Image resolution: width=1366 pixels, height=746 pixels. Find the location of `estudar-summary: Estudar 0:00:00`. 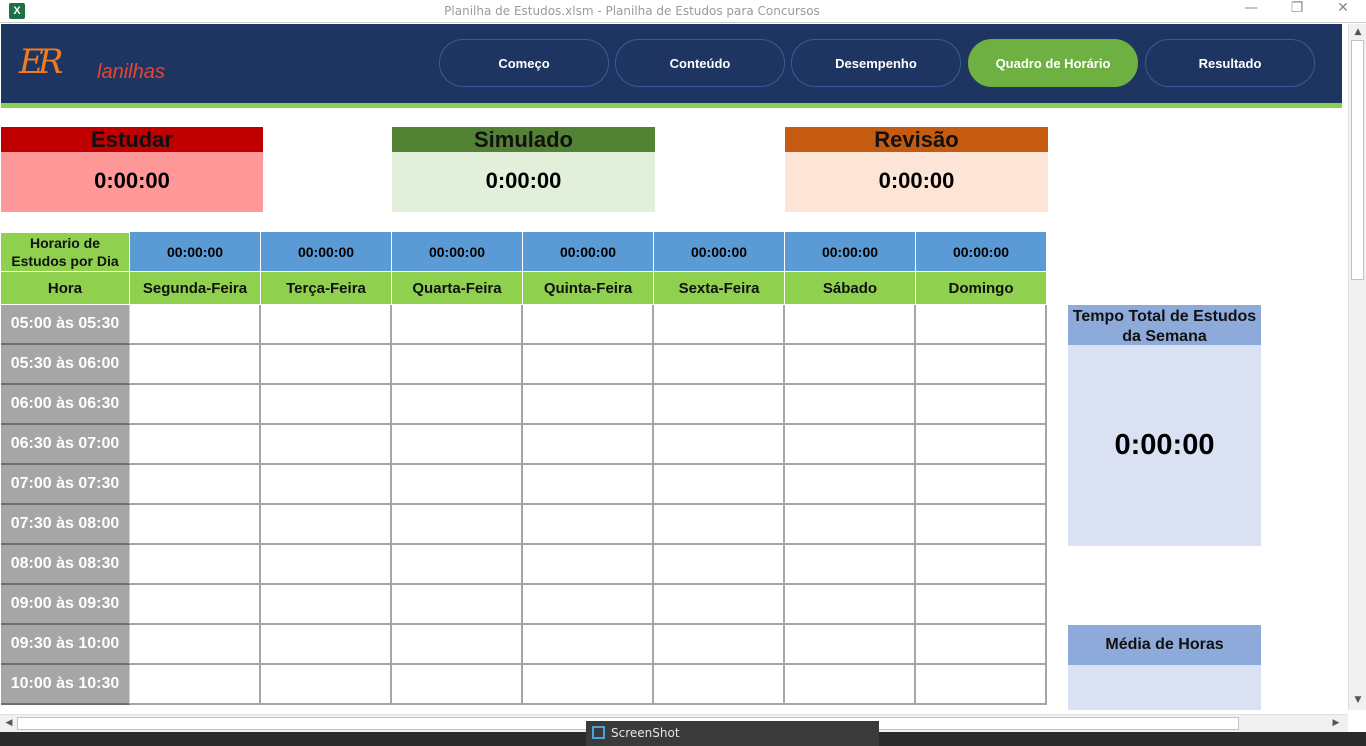

estudar-summary: Estudar 0:00:00 is located at coordinates (132, 169).